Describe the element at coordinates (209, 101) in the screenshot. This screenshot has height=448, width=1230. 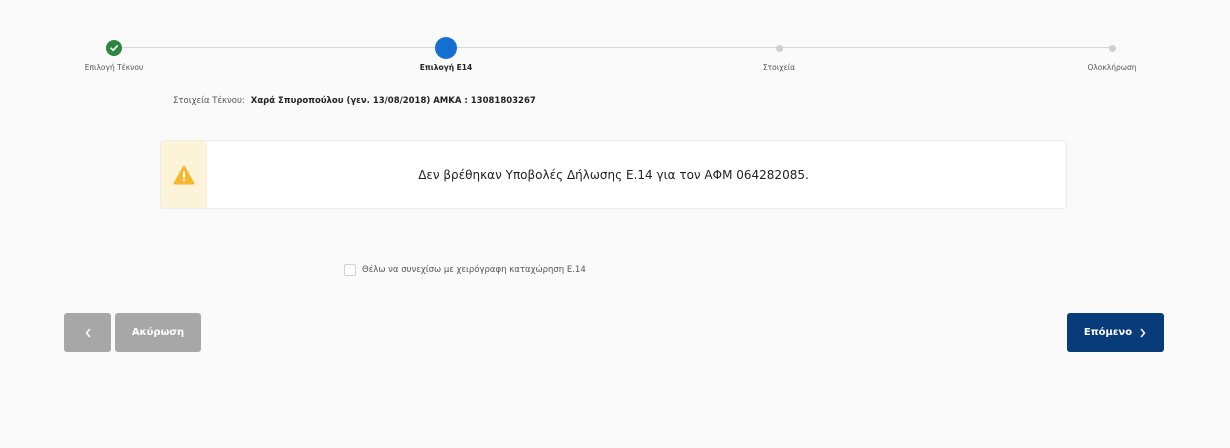
I see `child-info-label: Στοιχεία Τέκνου:` at that location.